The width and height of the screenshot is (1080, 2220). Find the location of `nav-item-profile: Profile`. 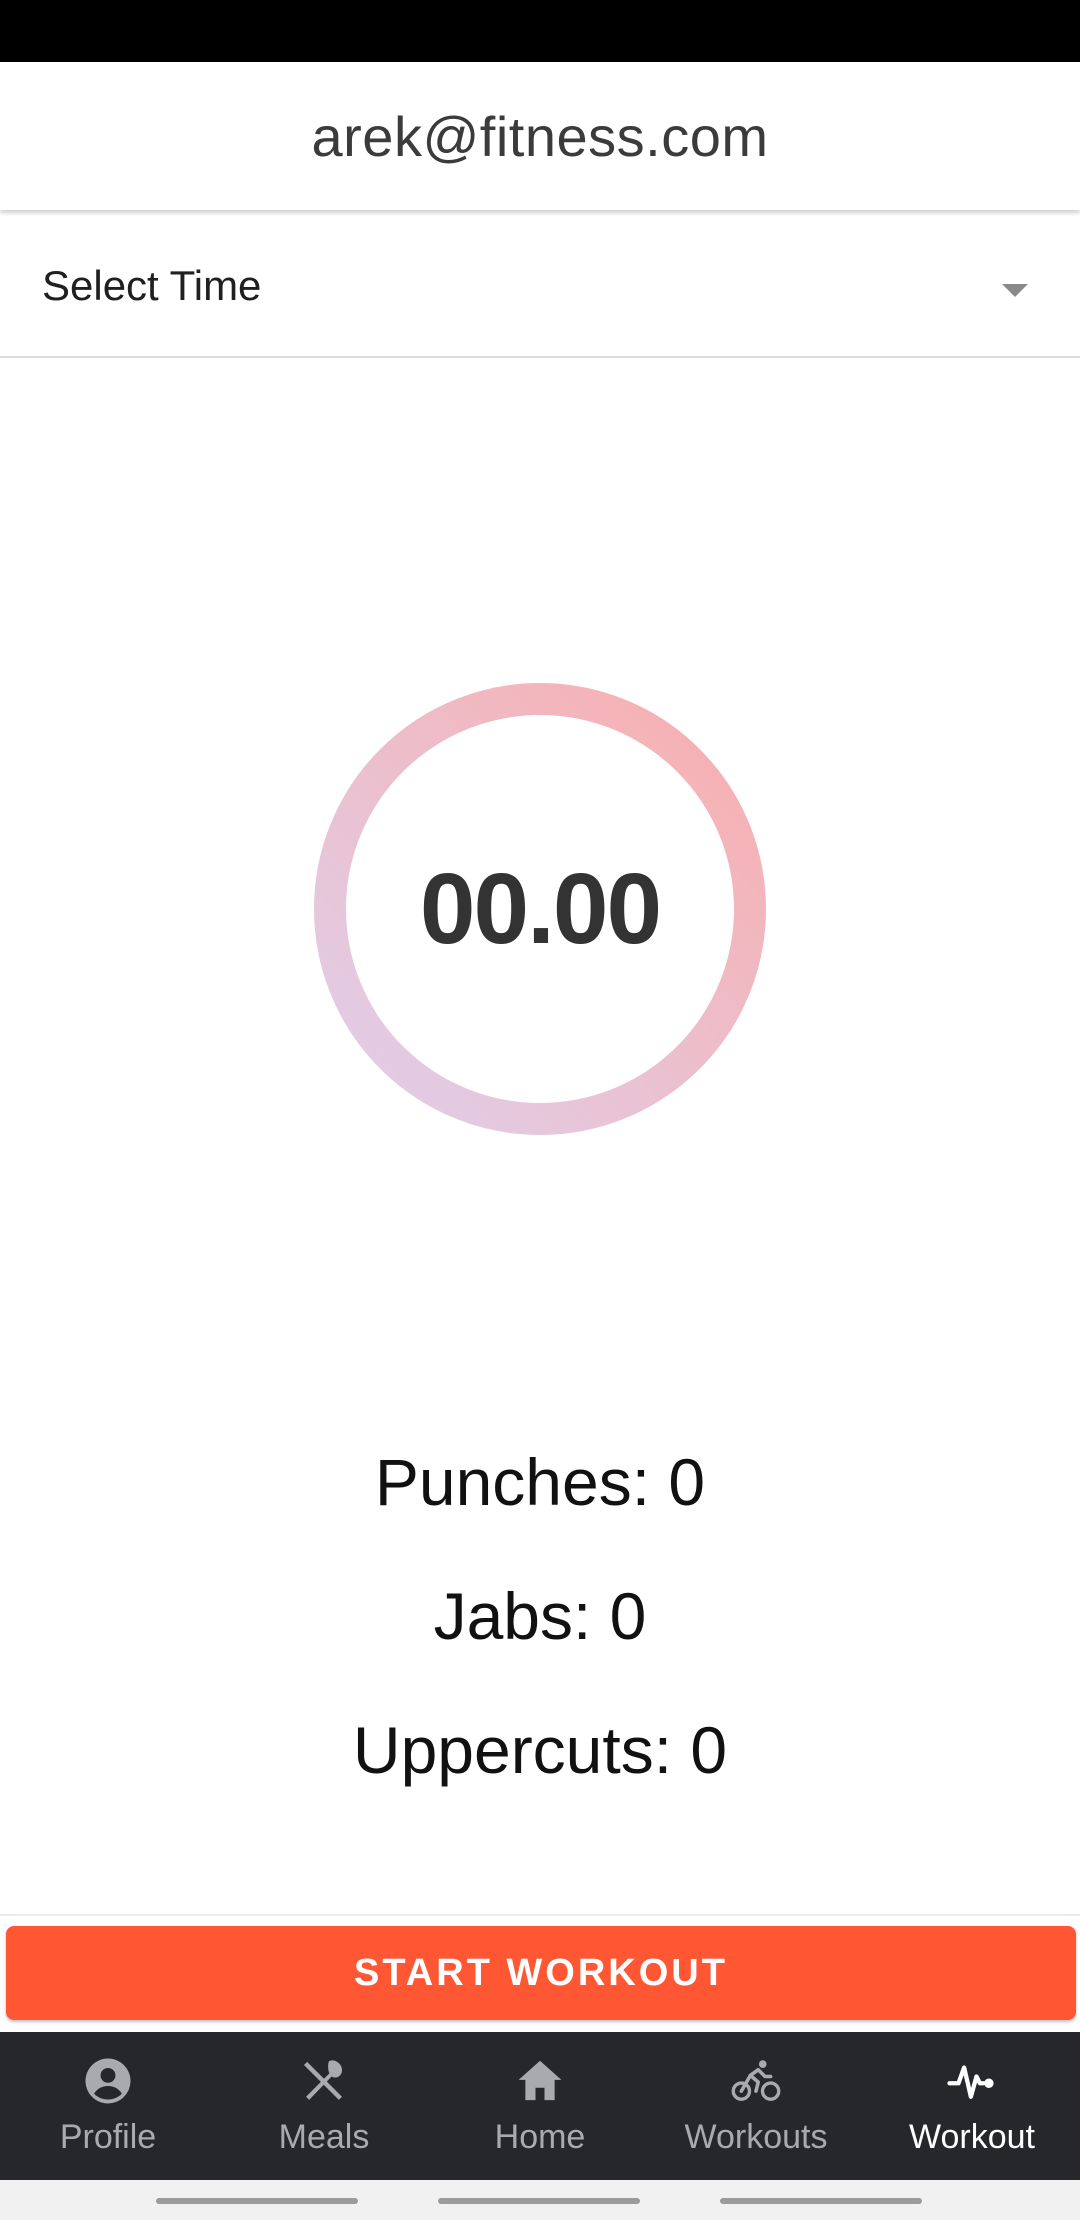

nav-item-profile: Profile is located at coordinates (108, 2106).